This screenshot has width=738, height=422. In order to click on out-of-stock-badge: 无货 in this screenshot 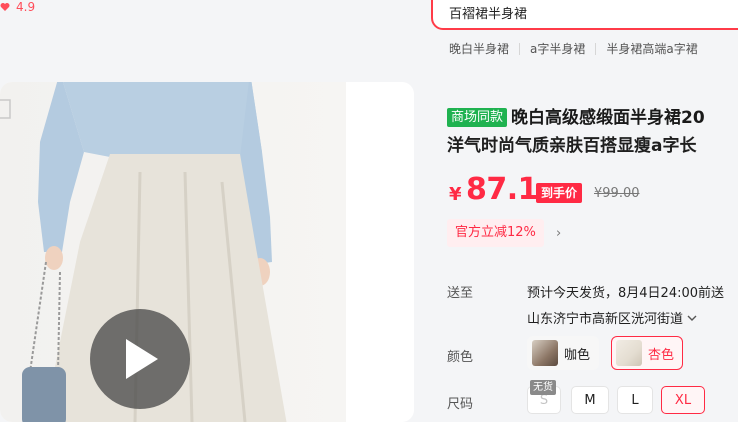, I will do `click(543, 387)`.